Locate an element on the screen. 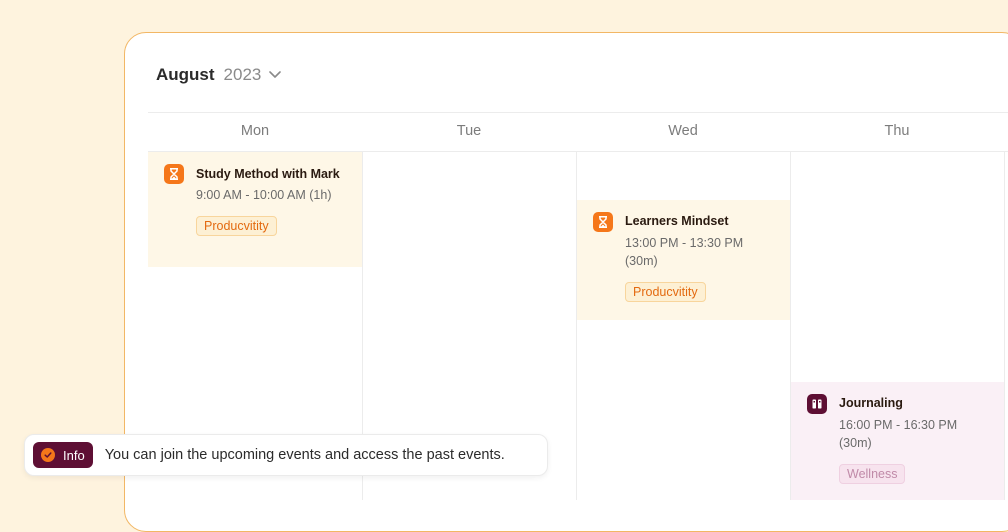  event-tag: Wellness is located at coordinates (872, 474).